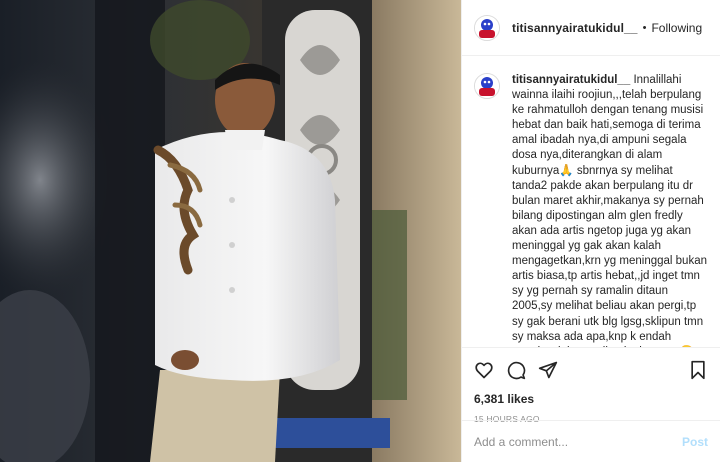  What do you see at coordinates (698, 370) in the screenshot?
I see `bookmark-icon` at bounding box center [698, 370].